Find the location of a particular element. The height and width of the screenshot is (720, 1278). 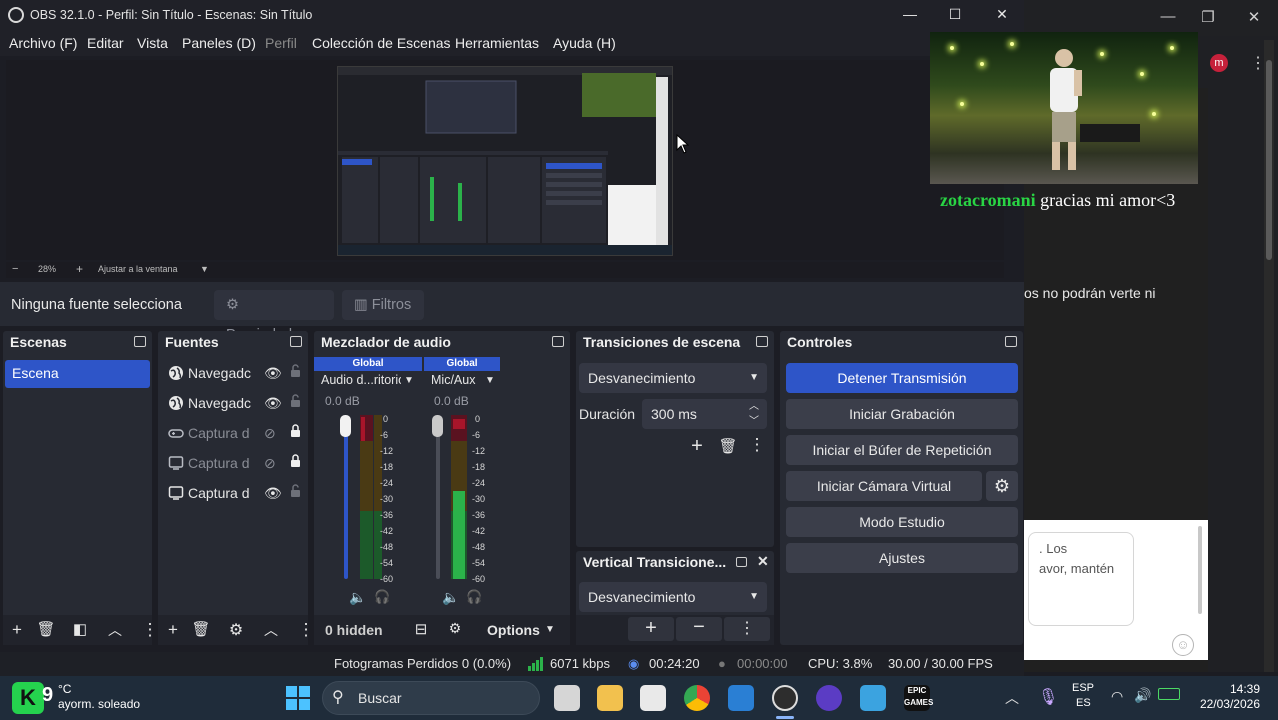

menu-herramientas: Herramientas is located at coordinates (497, 43).